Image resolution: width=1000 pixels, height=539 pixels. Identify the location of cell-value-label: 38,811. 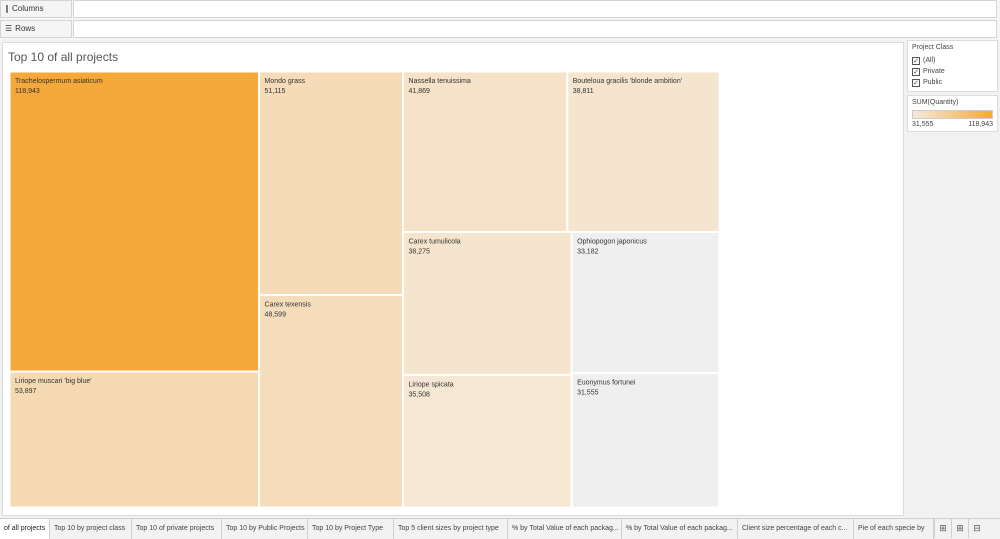
(583, 91).